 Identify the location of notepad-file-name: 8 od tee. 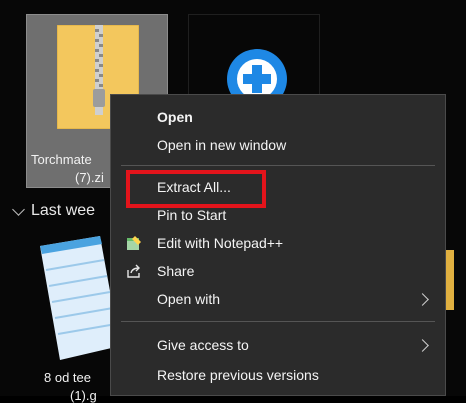
(67, 377).